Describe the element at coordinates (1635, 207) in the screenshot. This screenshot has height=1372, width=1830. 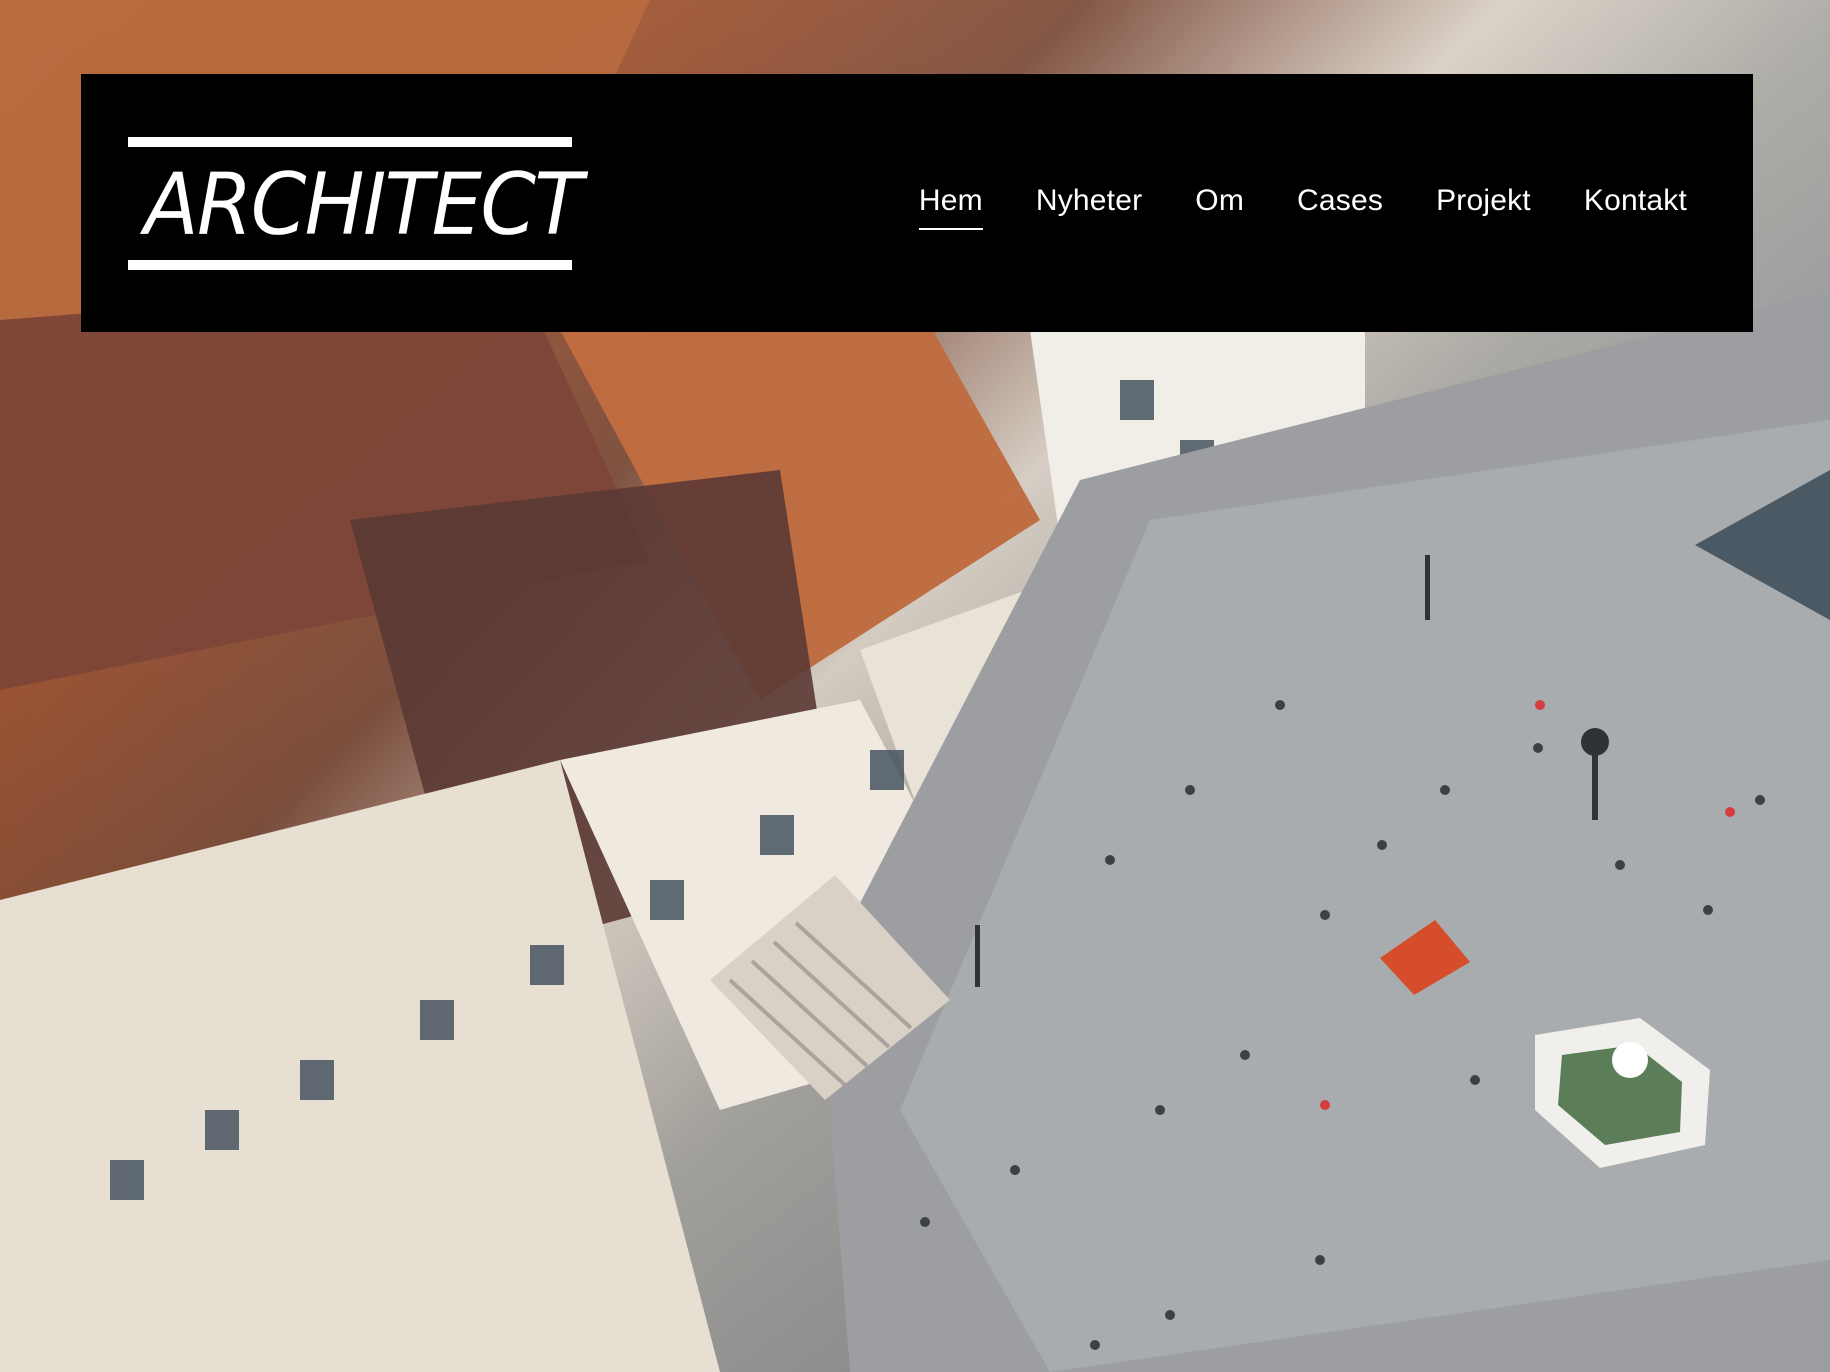
I see `nav-item-kontakt: Kontakt` at that location.